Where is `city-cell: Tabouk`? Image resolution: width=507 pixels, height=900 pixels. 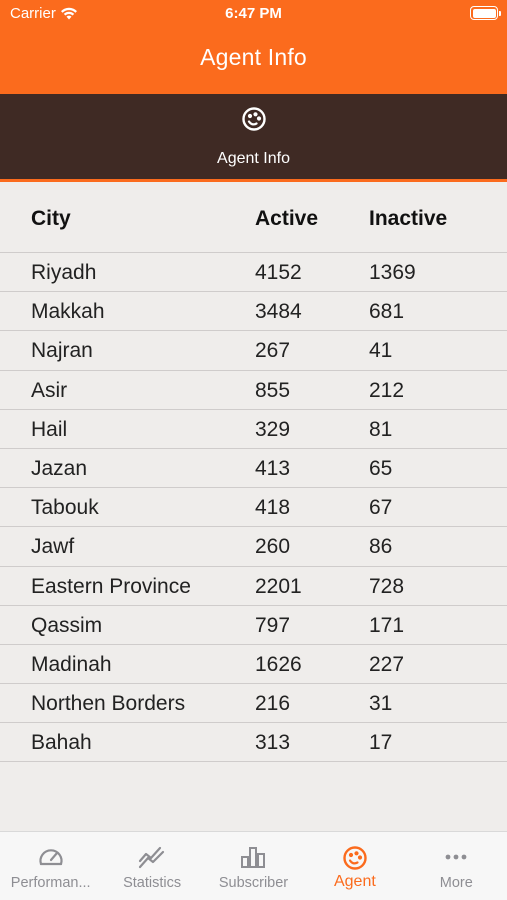 city-cell: Tabouk is located at coordinates (65, 508).